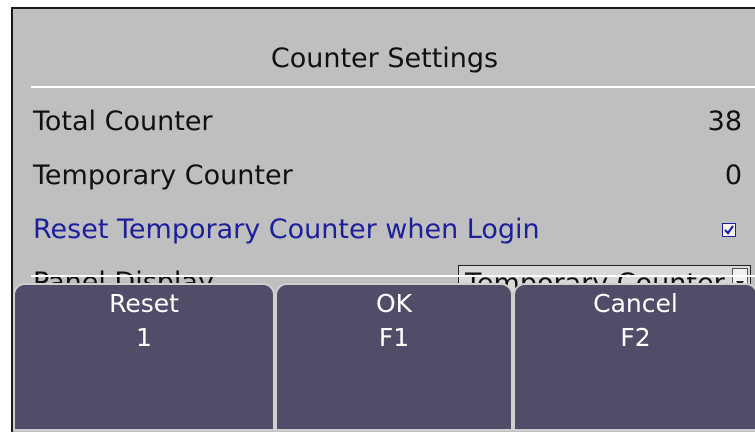 The height and width of the screenshot is (432, 755). Describe the element at coordinates (144, 337) in the screenshot. I see `reset-button-key: 1` at that location.